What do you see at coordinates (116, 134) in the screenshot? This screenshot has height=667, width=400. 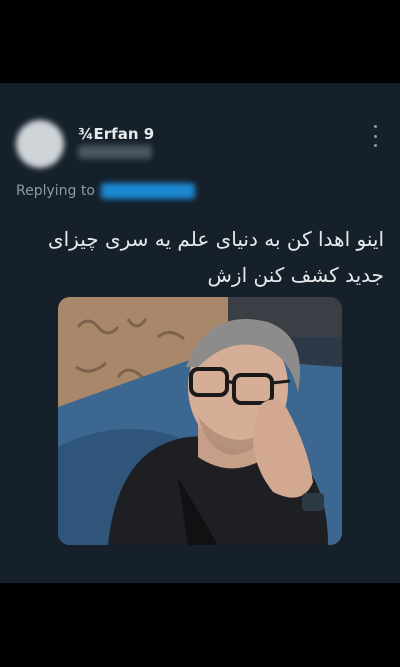 I see `display-name: ¾Erfan 9` at bounding box center [116, 134].